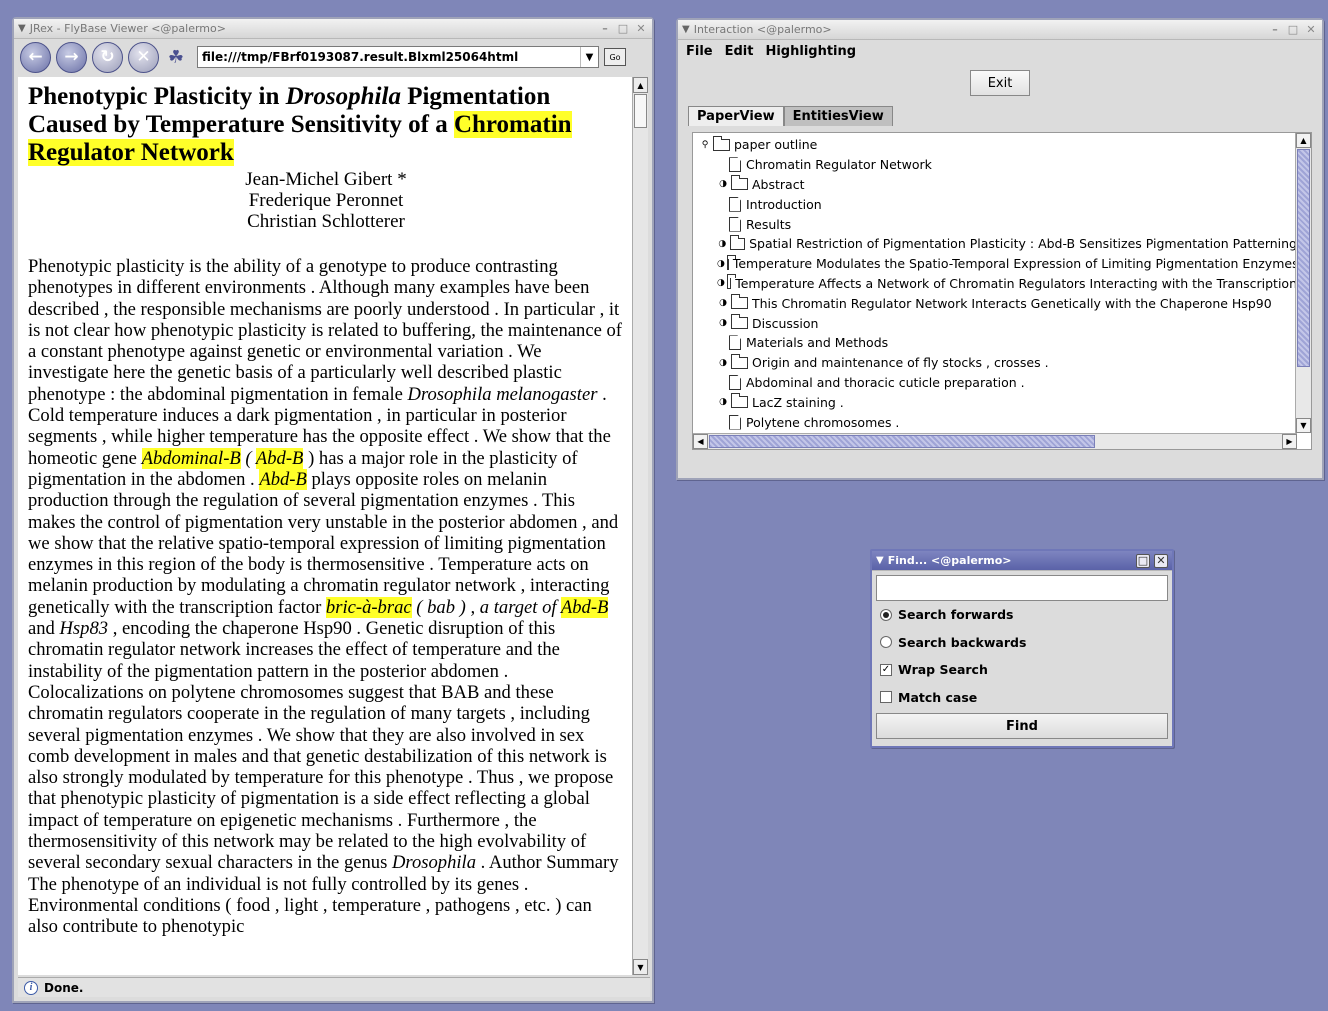 This screenshot has height=1011, width=1328. I want to click on tree-node: ◑ LacZ staining ., so click(995, 402).